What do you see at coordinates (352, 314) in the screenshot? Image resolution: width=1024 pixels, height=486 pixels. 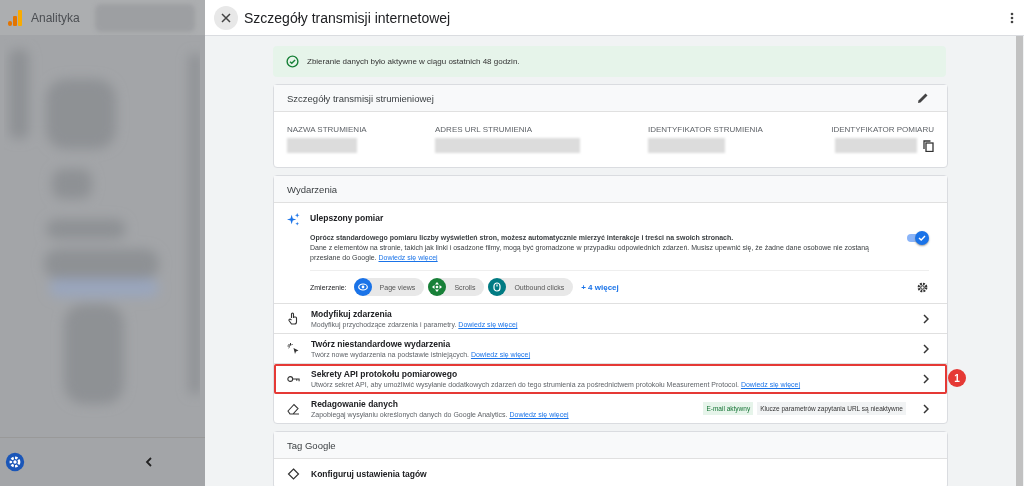 I see `row-title: Modyfikuj zdarzenia` at bounding box center [352, 314].